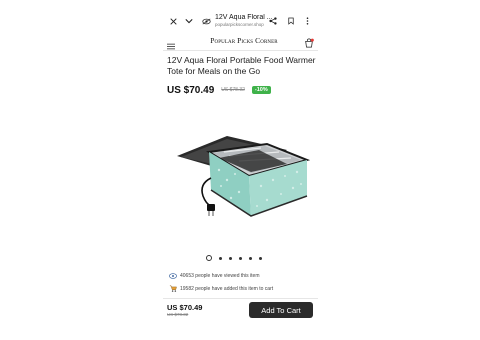  What do you see at coordinates (239, 24) in the screenshot?
I see `tab-url: popularpickscorner.shop` at bounding box center [239, 24].